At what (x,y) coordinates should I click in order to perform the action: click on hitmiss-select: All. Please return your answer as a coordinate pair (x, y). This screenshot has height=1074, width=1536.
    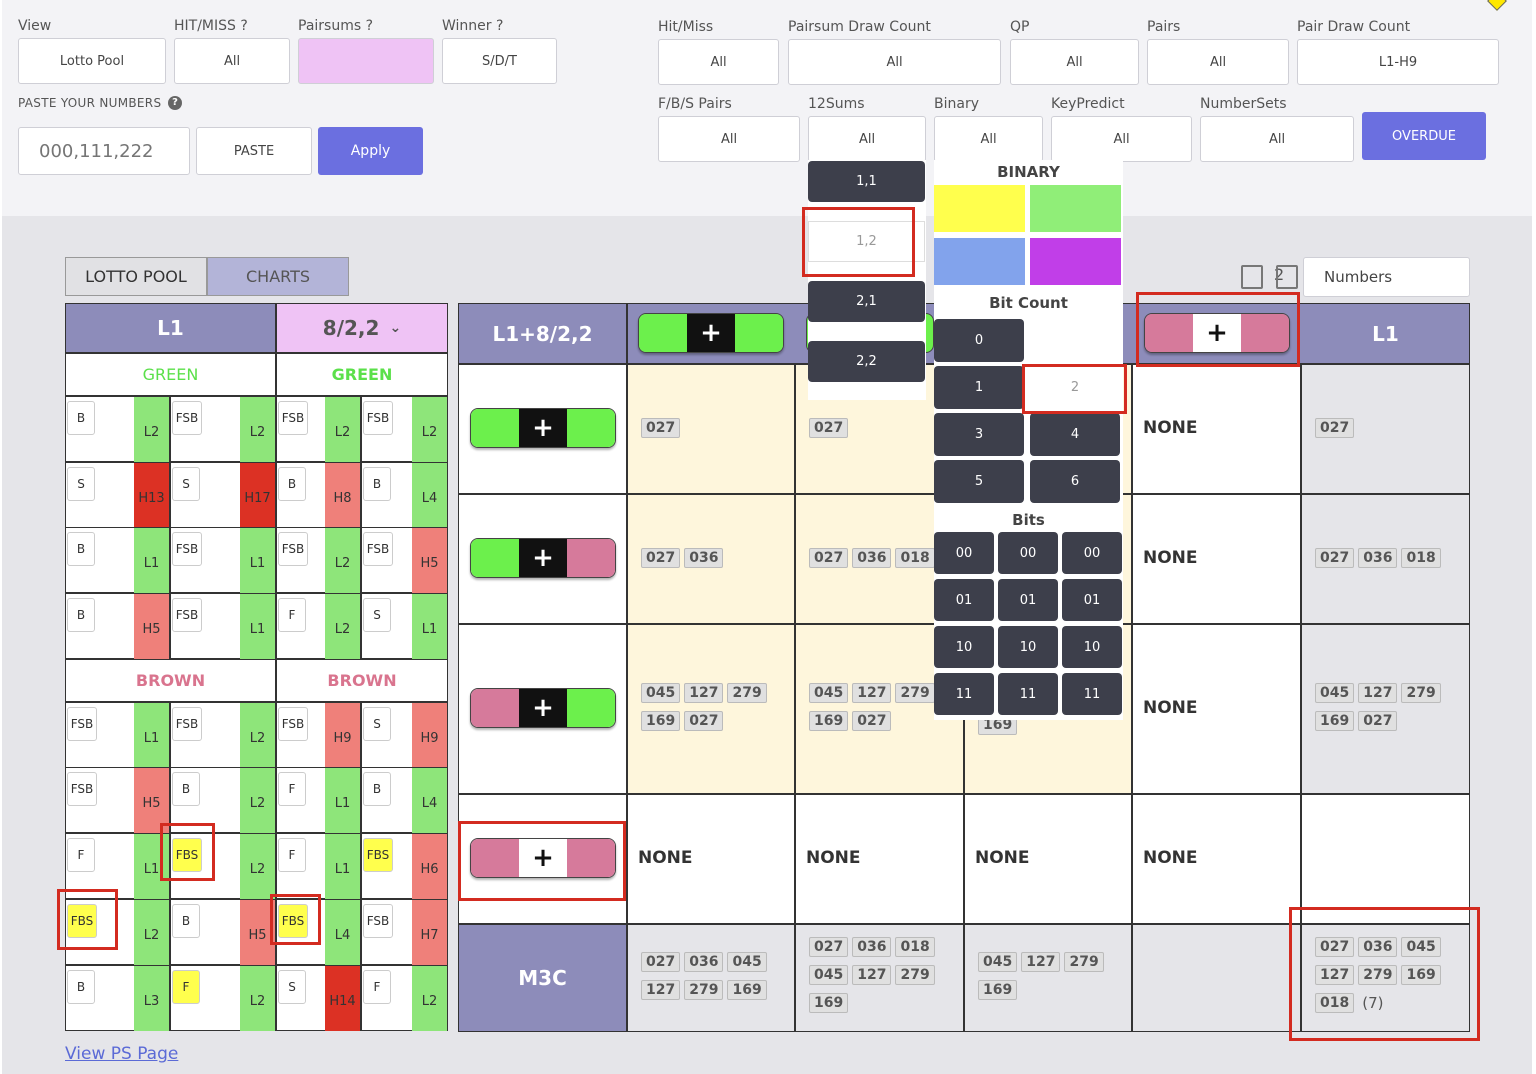
    Looking at the image, I should click on (232, 61).